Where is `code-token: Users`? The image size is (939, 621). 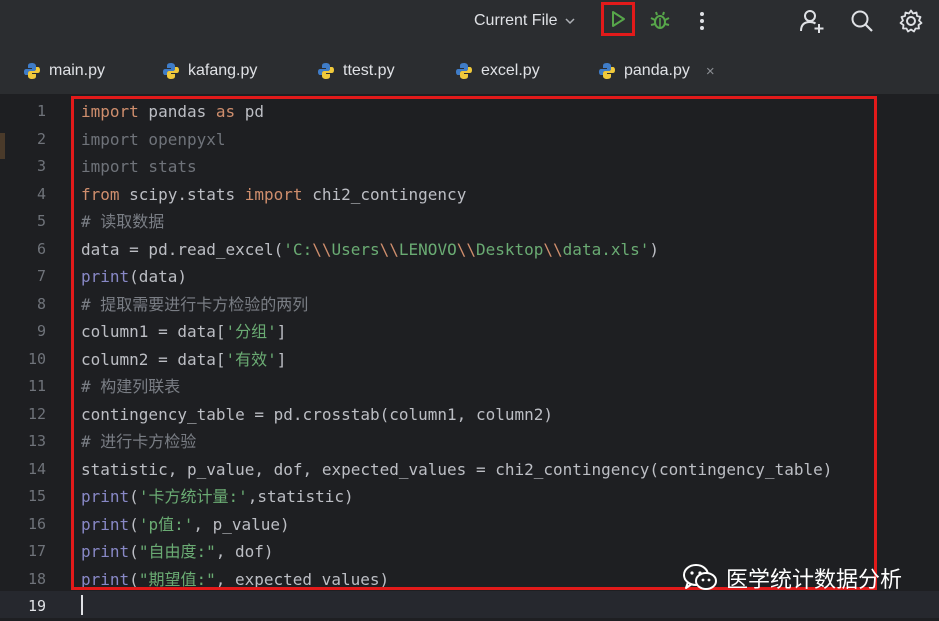 code-token: Users is located at coordinates (355, 249).